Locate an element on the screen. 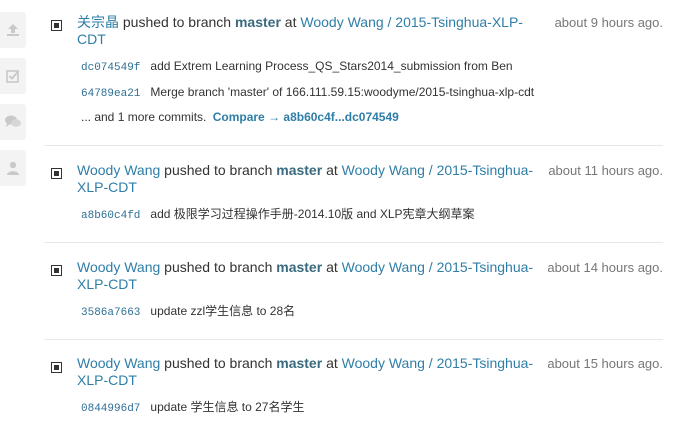 Image resolution: width=676 pixels, height=422 pixels. commit-sha-link: dc074549f is located at coordinates (110, 68).